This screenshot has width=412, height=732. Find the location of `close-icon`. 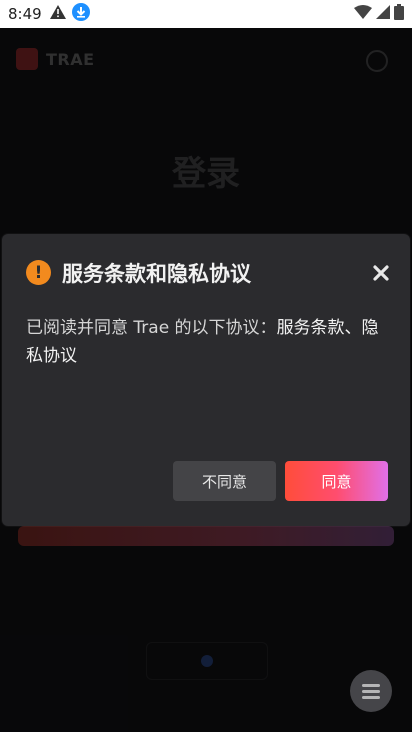

close-icon is located at coordinates (381, 273).